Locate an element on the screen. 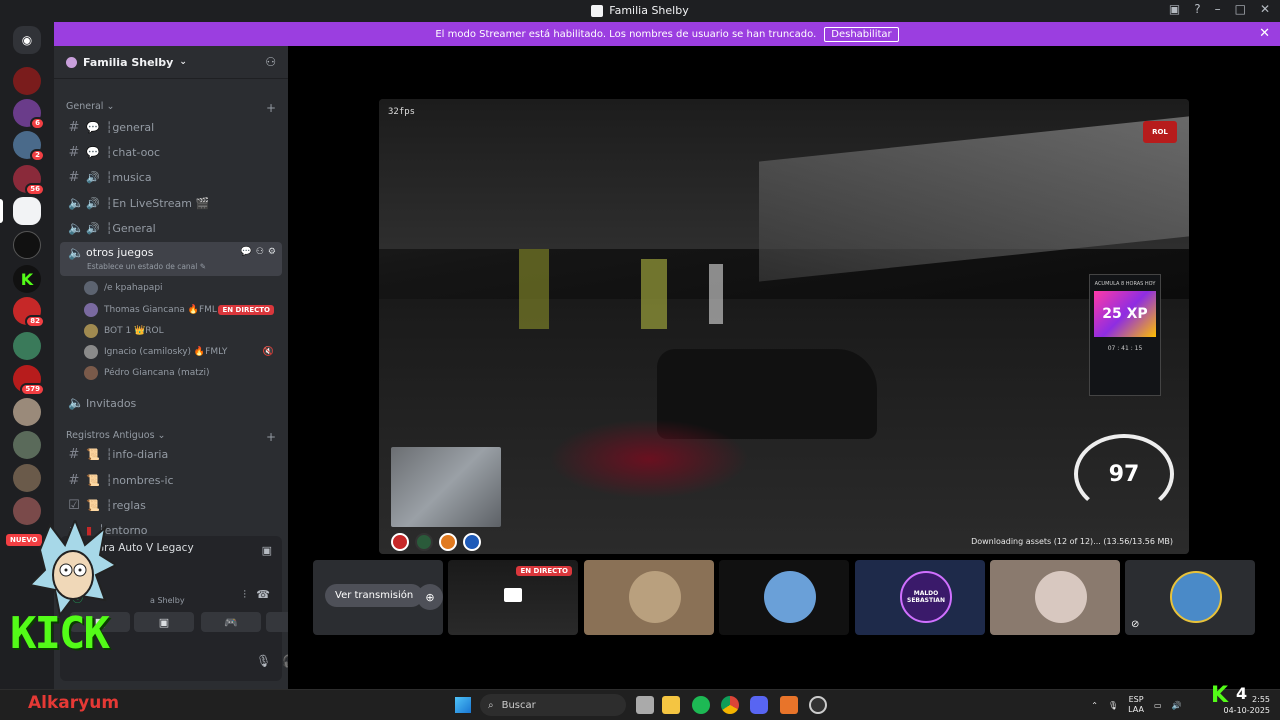 Image resolution: width=1280 pixels, height=720 pixels. xp-reward-panel: ACUMULA 8 HORAS HOY 25 XP 07 : 41 : 15 is located at coordinates (1125, 335).